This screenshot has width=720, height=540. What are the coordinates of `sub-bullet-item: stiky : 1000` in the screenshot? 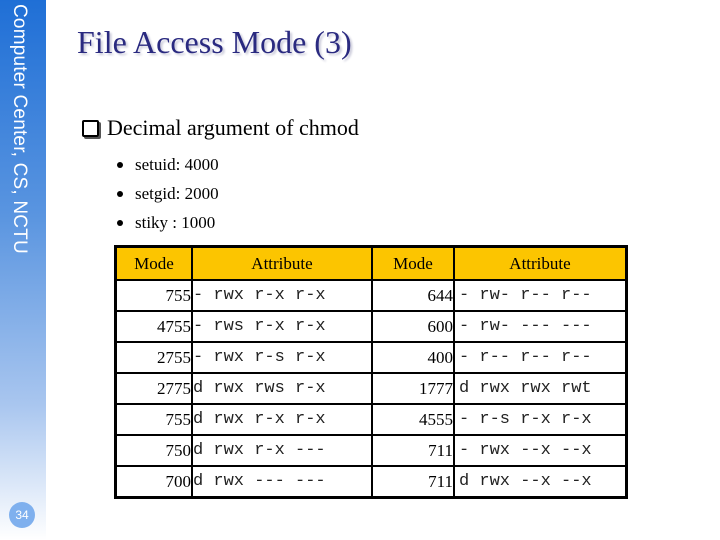 It's located at (166, 222).